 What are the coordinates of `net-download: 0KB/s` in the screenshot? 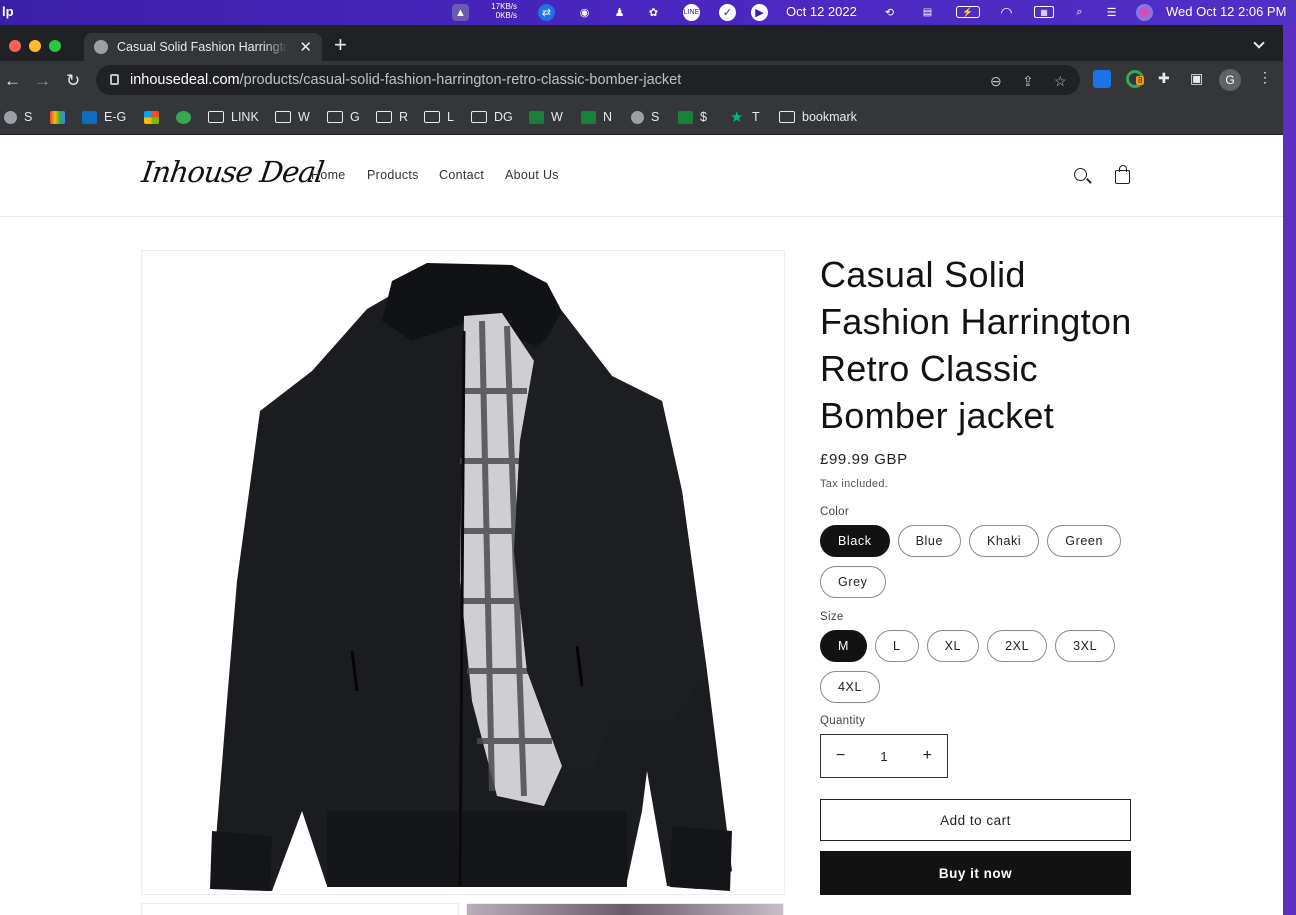 It's located at (506, 15).